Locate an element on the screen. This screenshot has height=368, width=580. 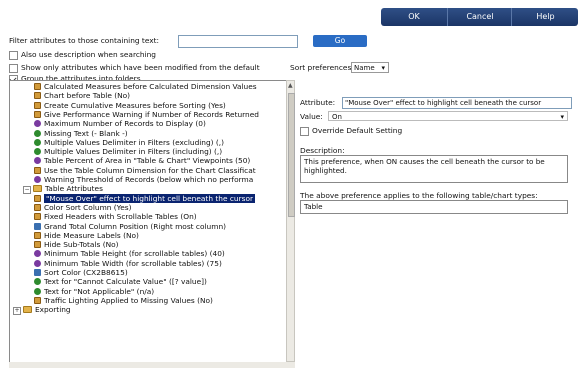
folder-exporting: + Exporting is located at coordinates (42, 310).